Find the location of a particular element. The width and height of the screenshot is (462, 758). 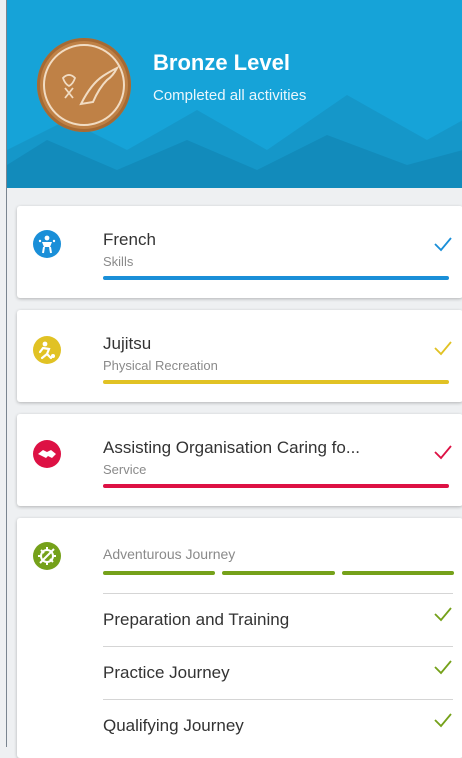

journey-item-qualifying: Qualifying Journey is located at coordinates (278, 726).